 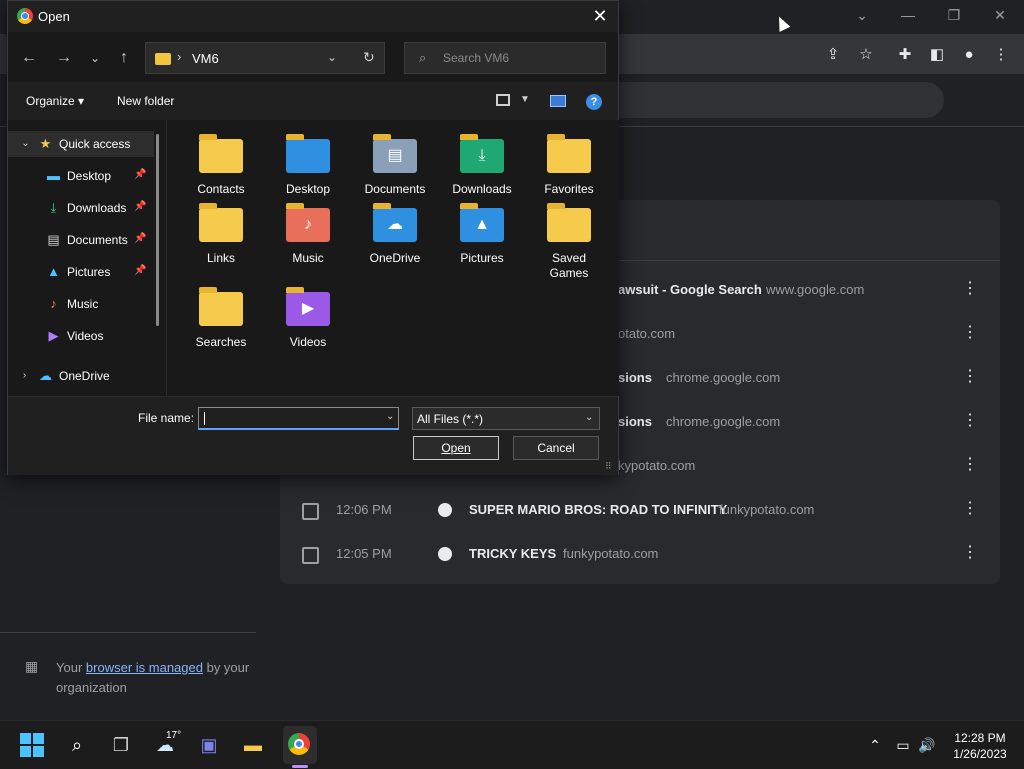 What do you see at coordinates (77, 745) in the screenshot?
I see `search-taskbar-icon: ⌕` at bounding box center [77, 745].